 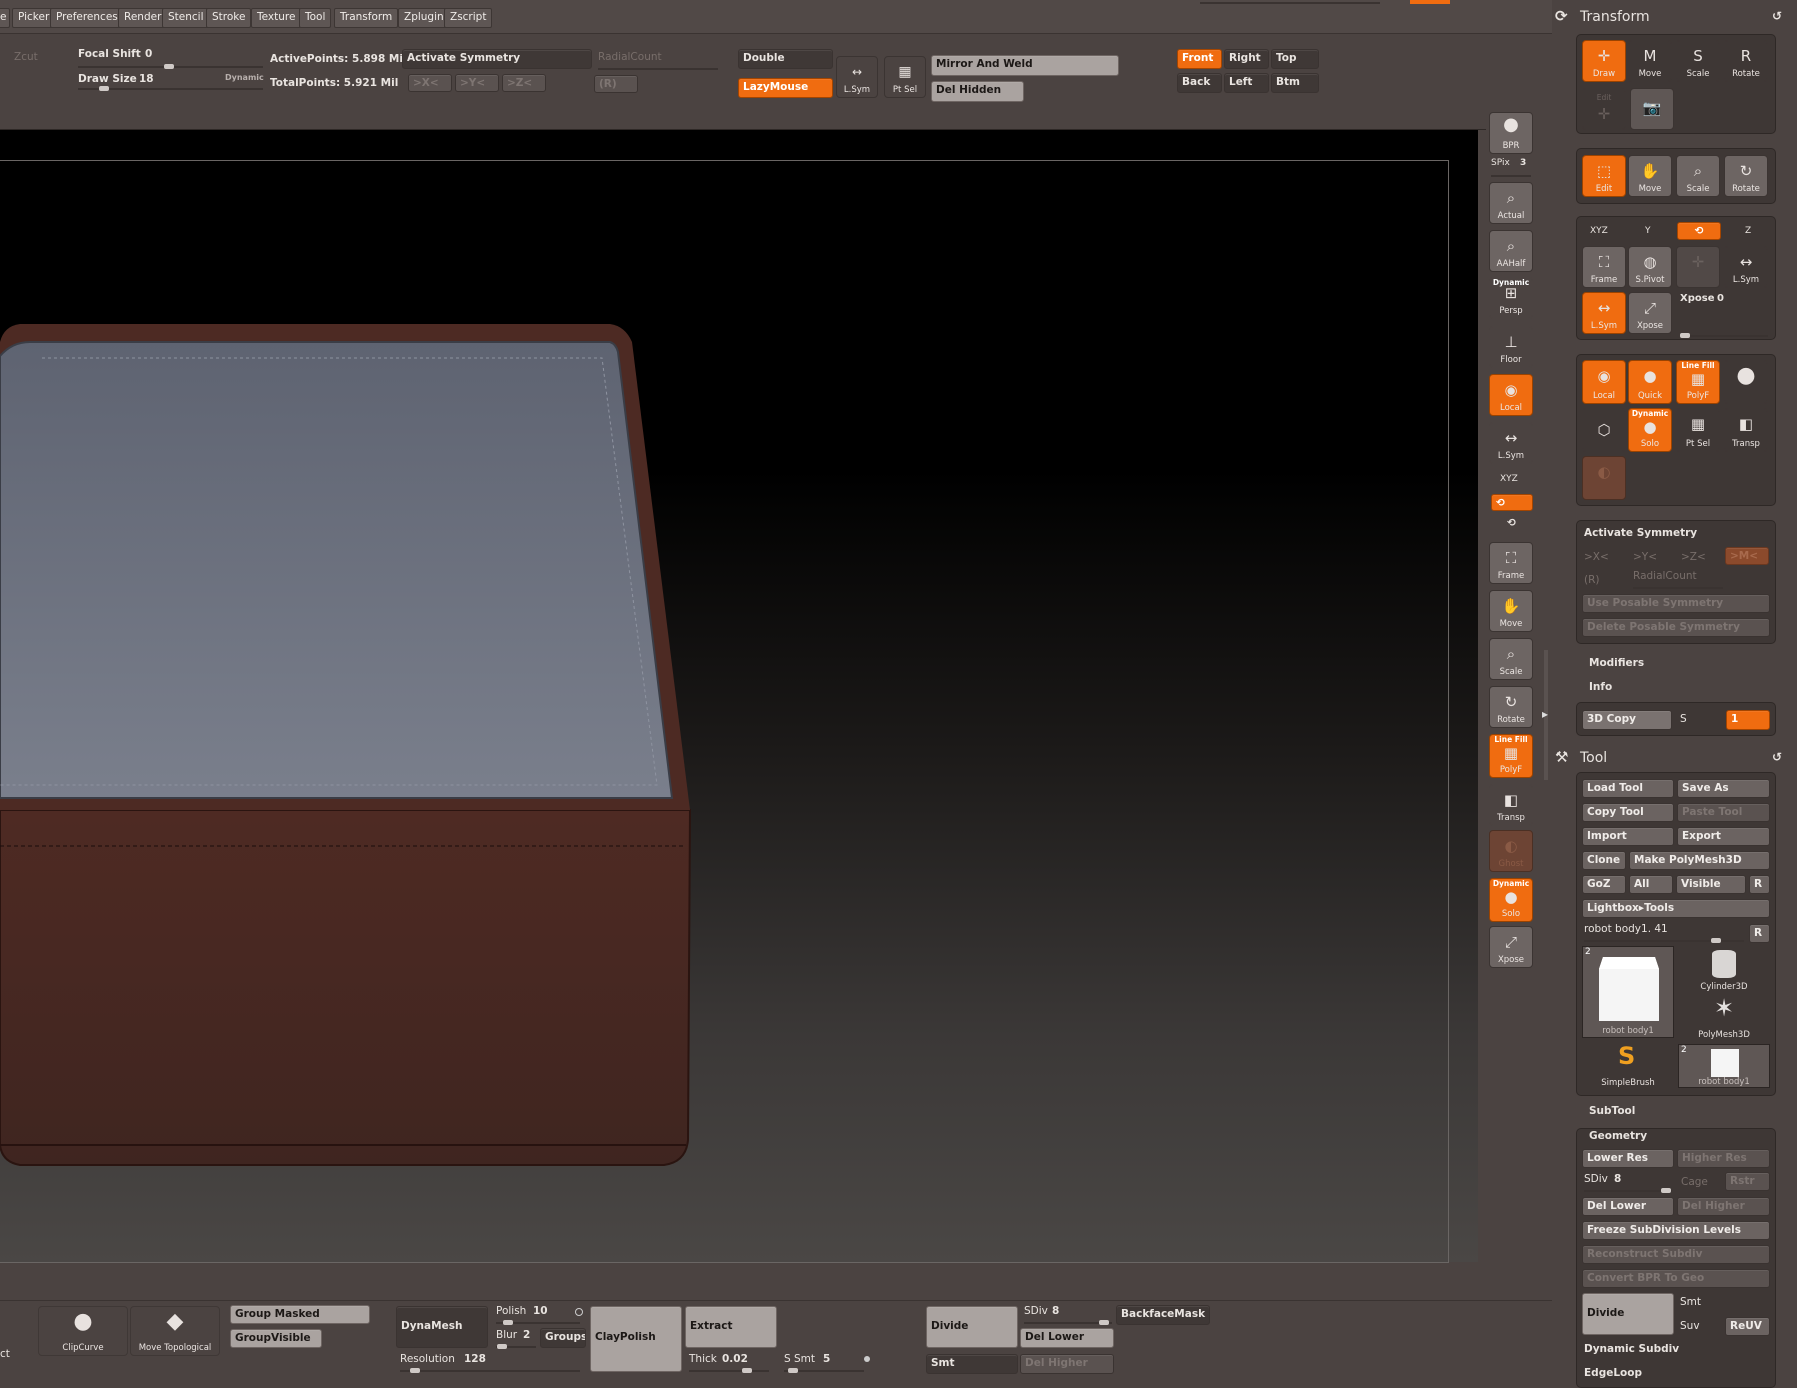 What do you see at coordinates (1509, 479) in the screenshot?
I see `xyz-shelf-label: XYZ` at bounding box center [1509, 479].